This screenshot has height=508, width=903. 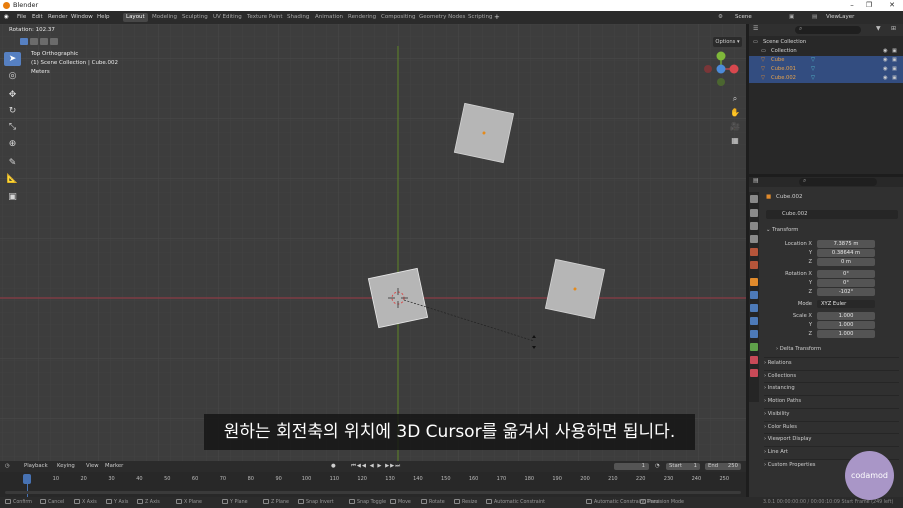 I want to click on timeline-scrollbar, so click(x=373, y=492).